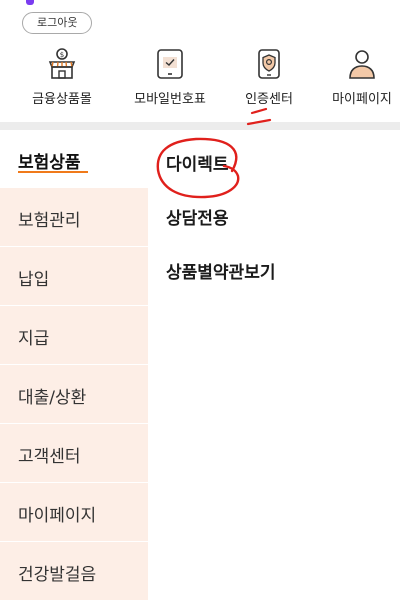  Describe the element at coordinates (362, 64) in the screenshot. I see `person-icon` at that location.